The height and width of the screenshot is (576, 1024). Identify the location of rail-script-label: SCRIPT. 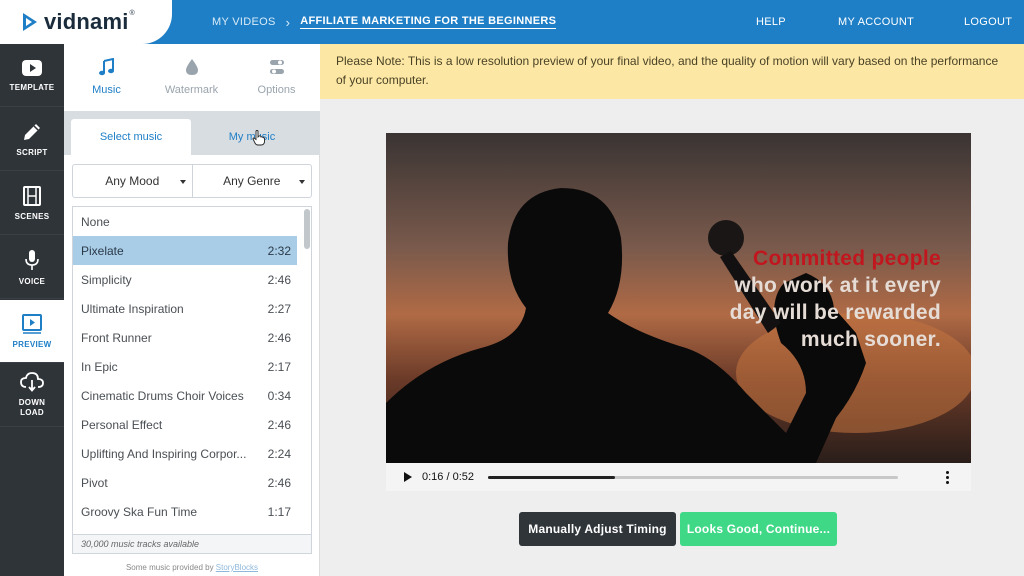
(32, 152).